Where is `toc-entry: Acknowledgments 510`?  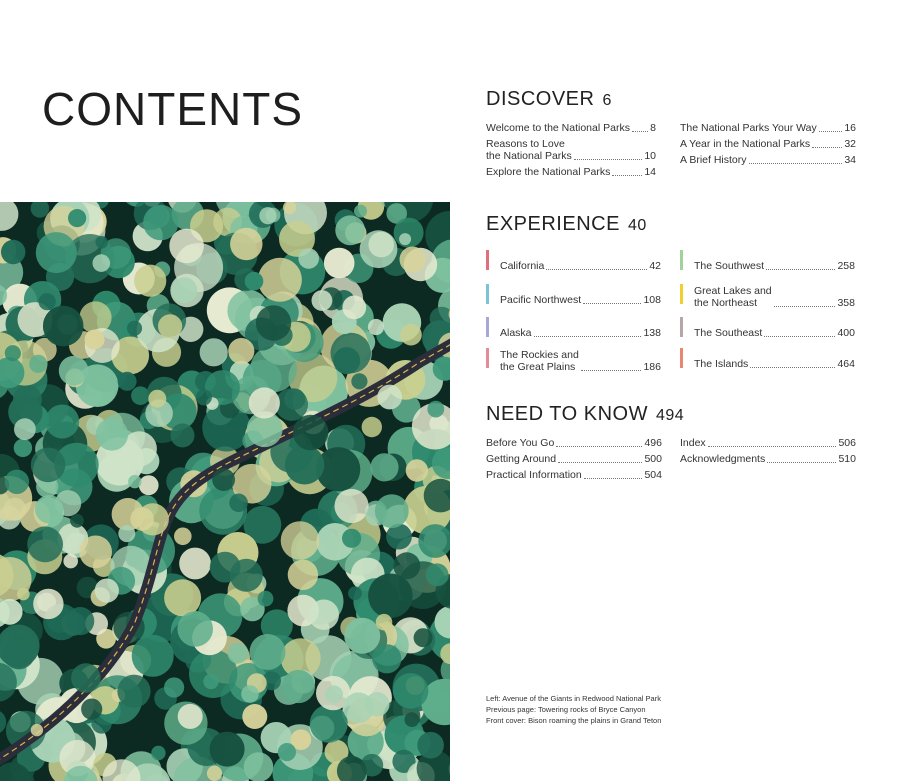 toc-entry: Acknowledgments 510 is located at coordinates (768, 459).